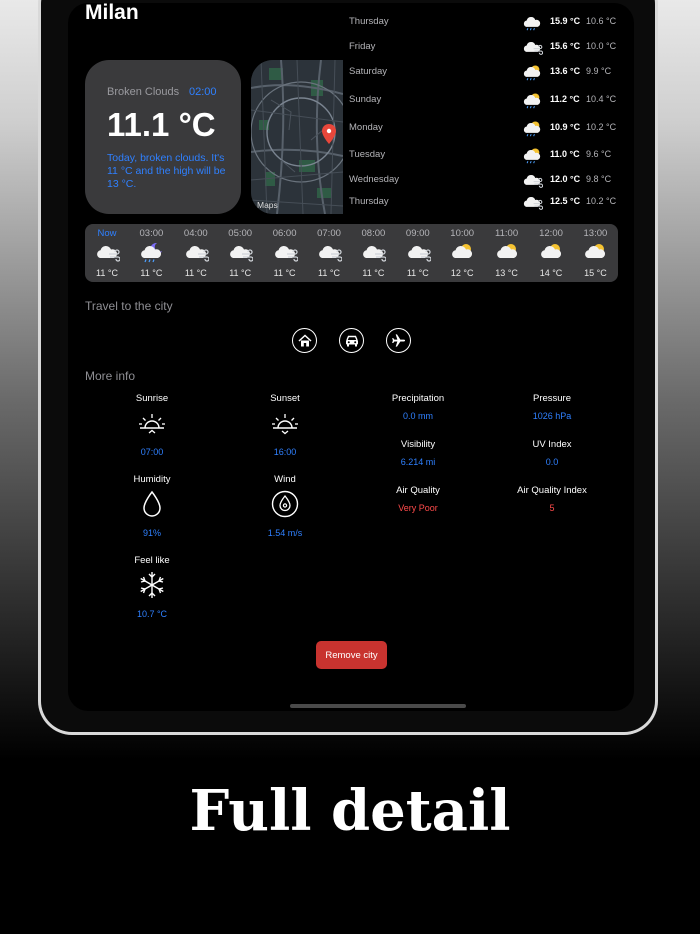  Describe the element at coordinates (565, 71) in the screenshot. I see `forecast-high: 13.6 °C` at that location.